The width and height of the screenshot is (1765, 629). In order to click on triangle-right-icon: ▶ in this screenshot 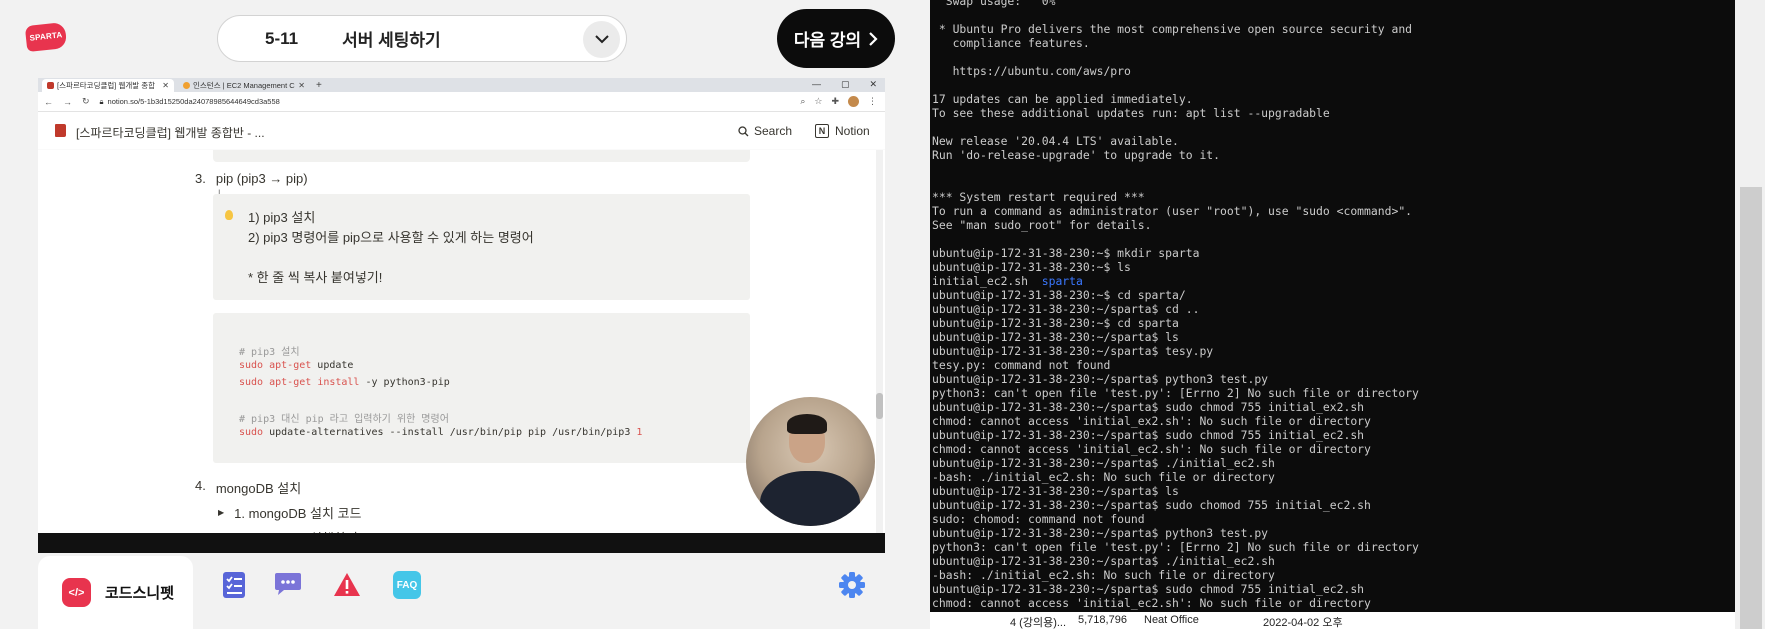, I will do `click(221, 512)`.